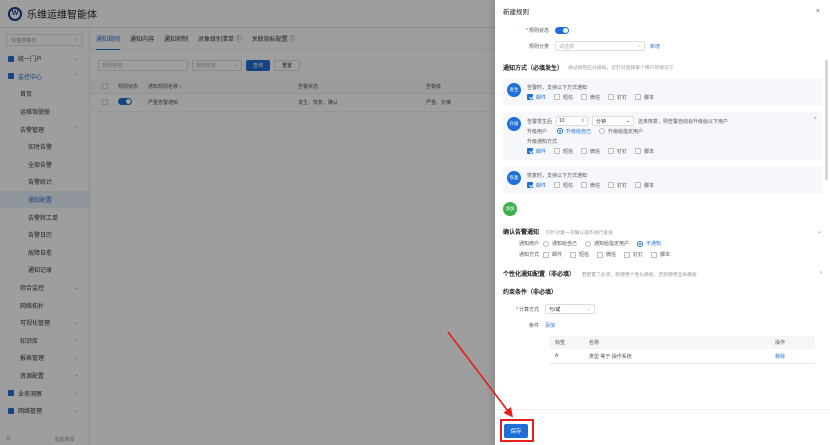 This screenshot has height=445, width=830. I want to click on escalate-to-specified-radio: 升级给指定用户, so click(621, 131).